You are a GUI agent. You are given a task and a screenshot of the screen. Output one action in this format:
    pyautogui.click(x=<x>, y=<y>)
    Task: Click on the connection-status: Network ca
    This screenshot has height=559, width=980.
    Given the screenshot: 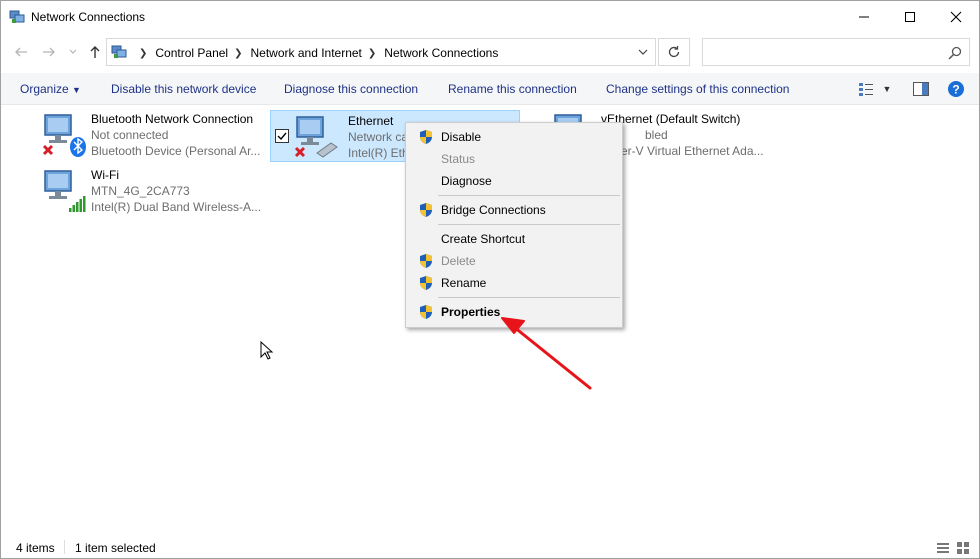 What is the action you would take?
    pyautogui.click(x=378, y=137)
    